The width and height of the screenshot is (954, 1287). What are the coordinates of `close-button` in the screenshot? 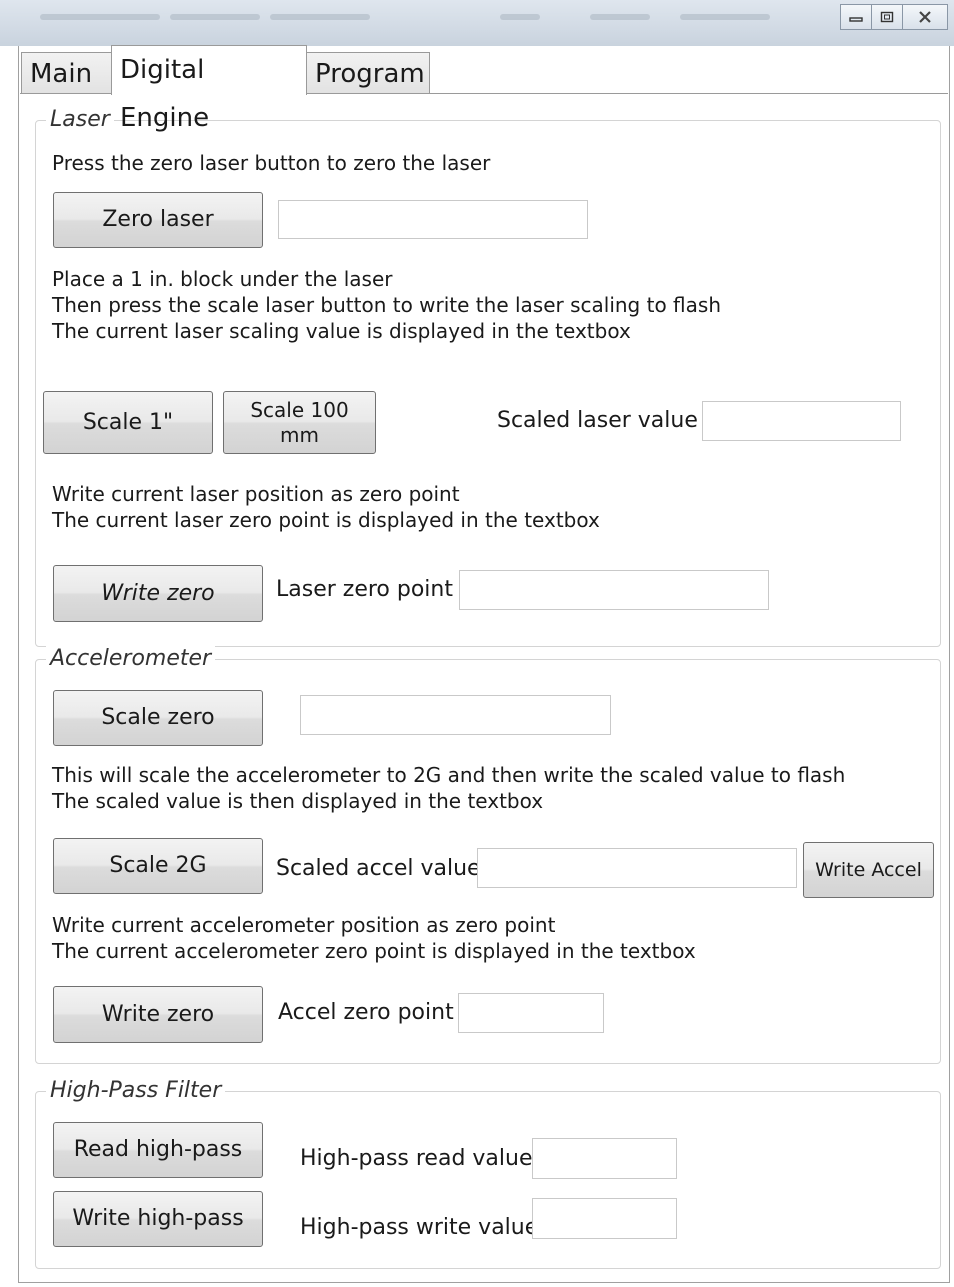 It's located at (925, 17).